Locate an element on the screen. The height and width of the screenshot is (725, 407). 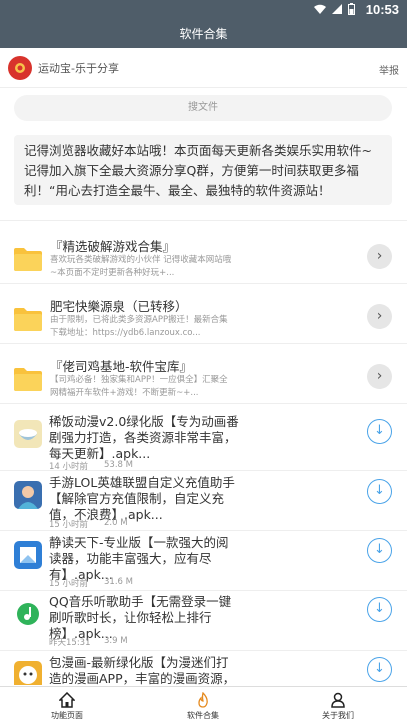
signal-icon is located at coordinates (337, 9).